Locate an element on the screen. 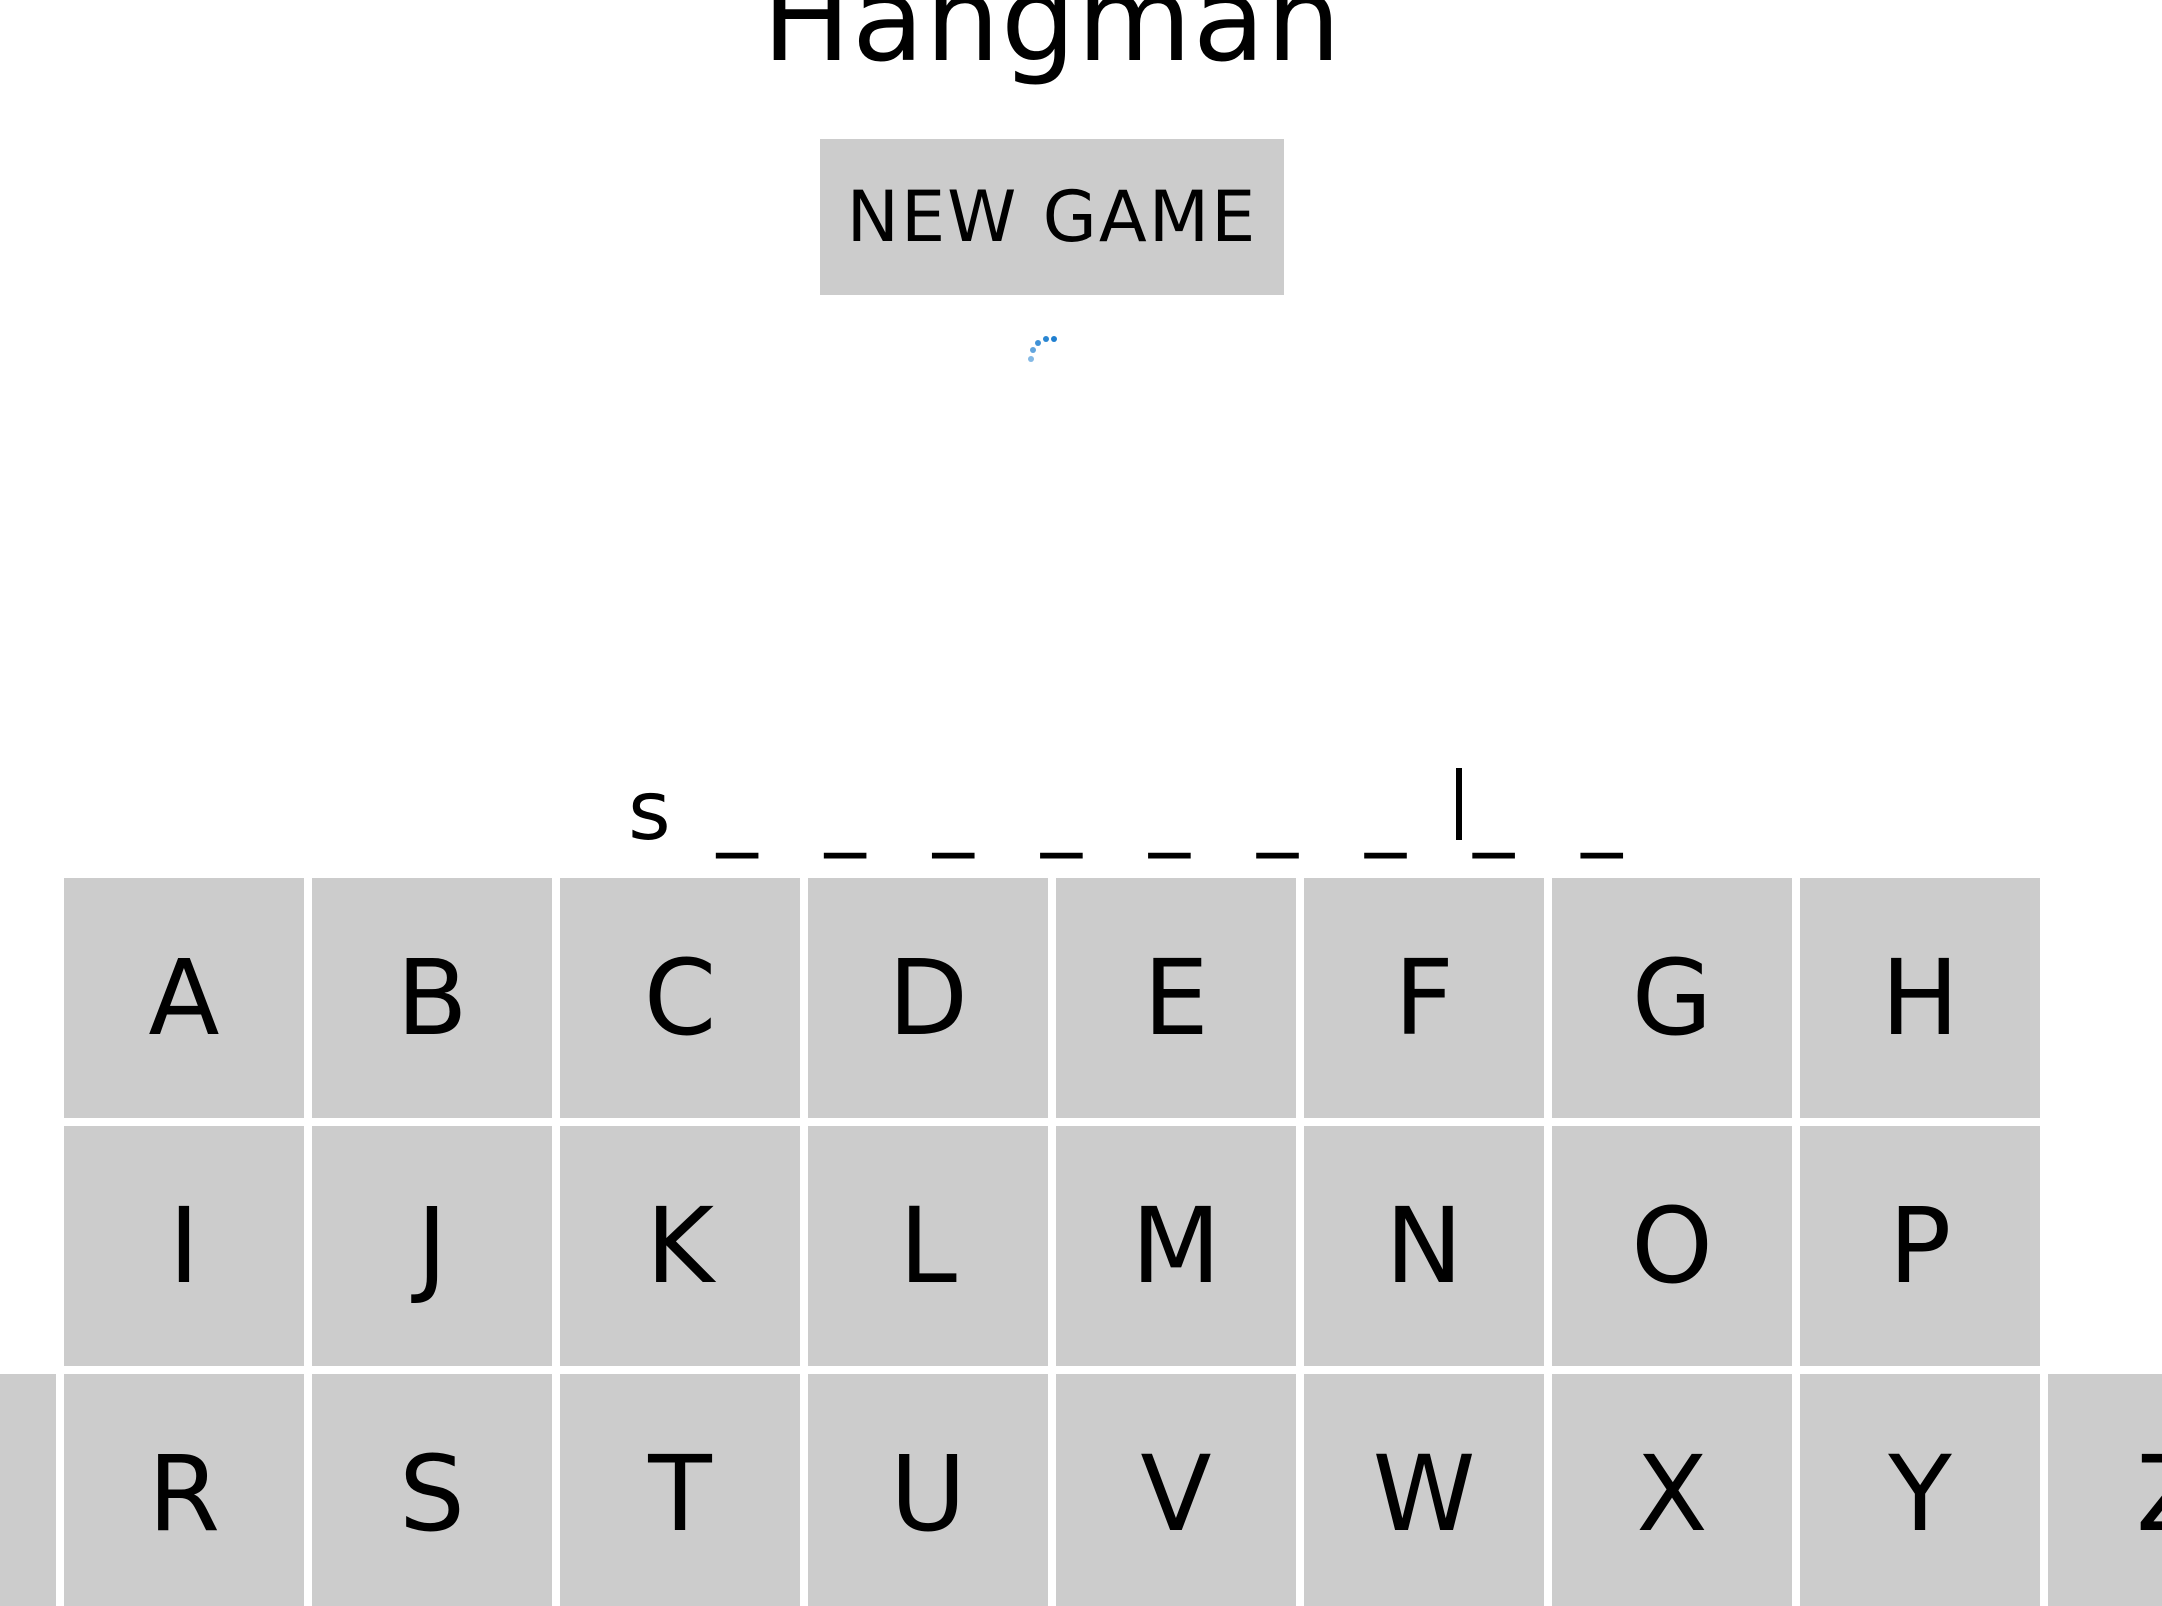 This screenshot has height=1606, width=2162. key-a: A is located at coordinates (184, 998).